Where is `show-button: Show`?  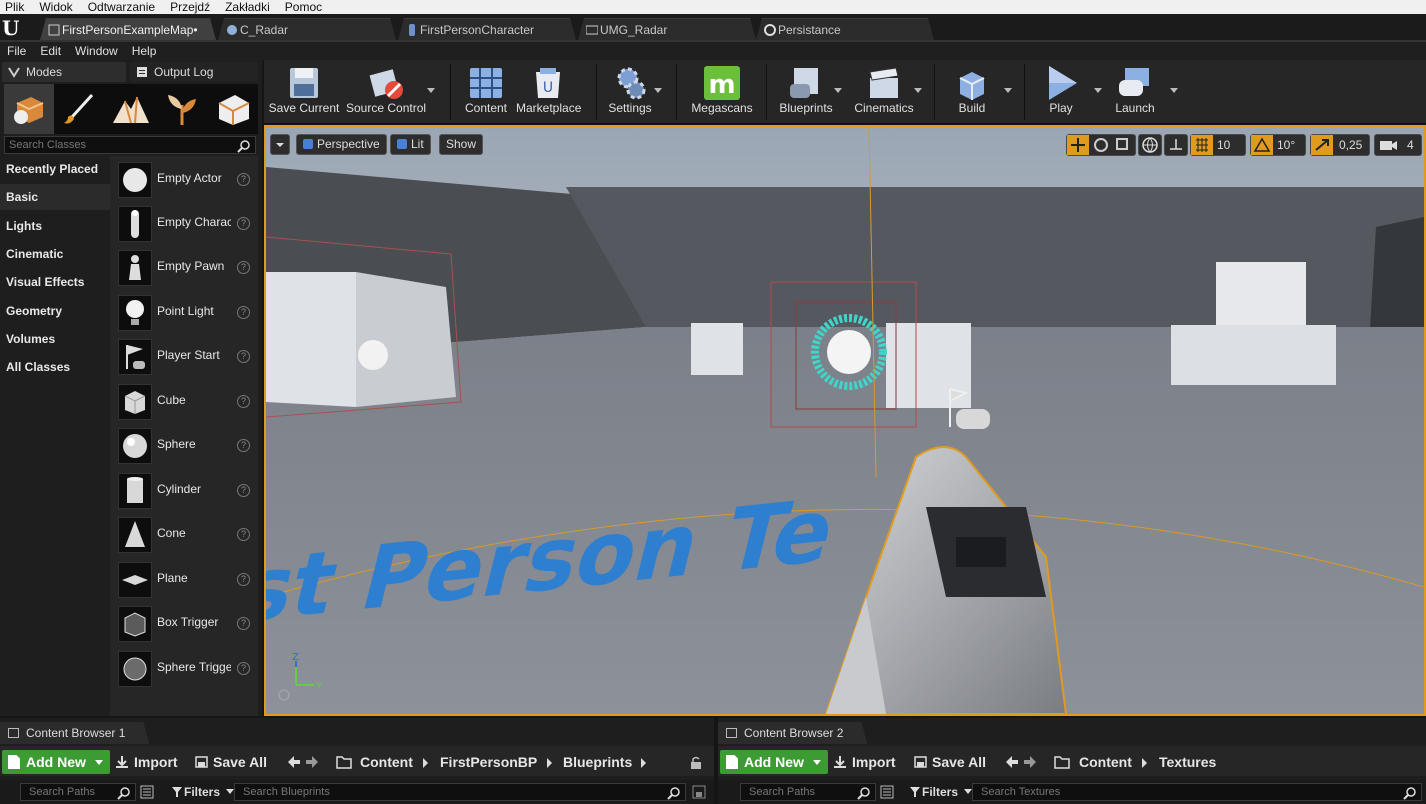 show-button: Show is located at coordinates (461, 144).